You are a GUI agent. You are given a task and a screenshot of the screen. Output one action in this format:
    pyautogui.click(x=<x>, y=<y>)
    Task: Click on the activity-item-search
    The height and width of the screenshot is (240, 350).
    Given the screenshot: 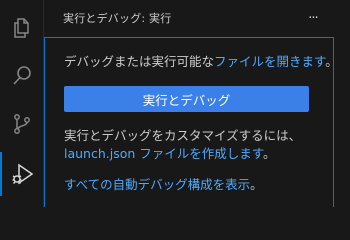 What is the action you would take?
    pyautogui.click(x=22, y=76)
    